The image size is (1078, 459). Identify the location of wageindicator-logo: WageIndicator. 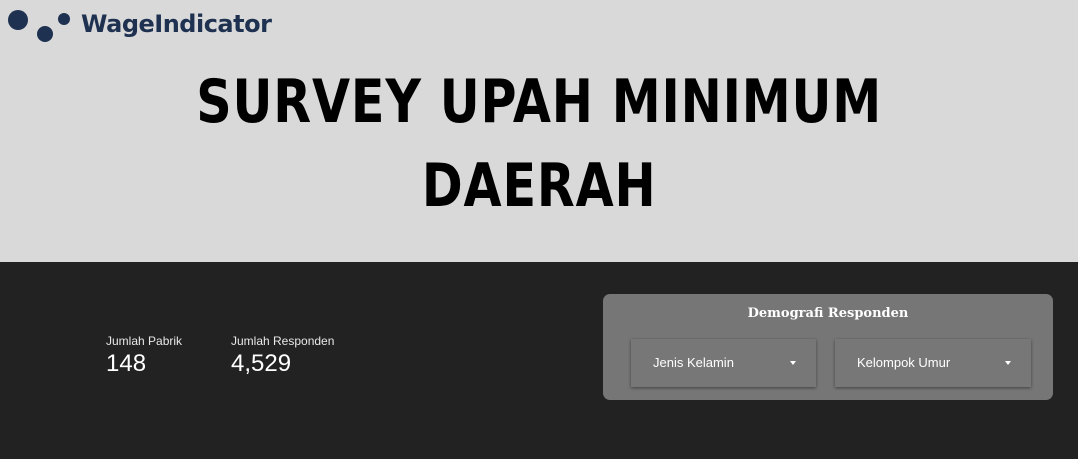
(140, 26).